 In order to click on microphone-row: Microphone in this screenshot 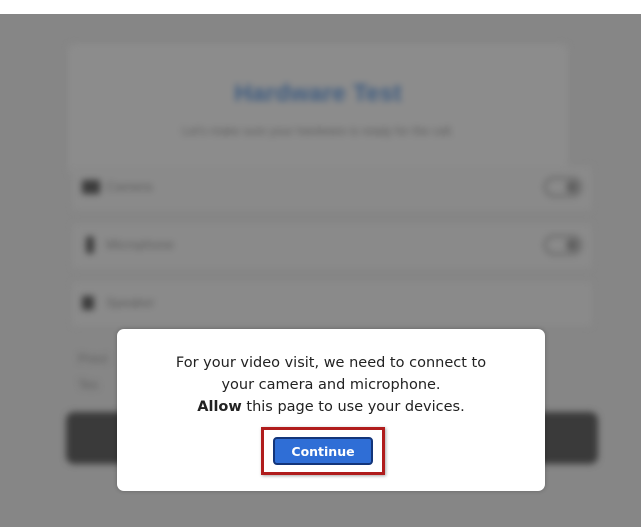, I will do `click(332, 246)`.